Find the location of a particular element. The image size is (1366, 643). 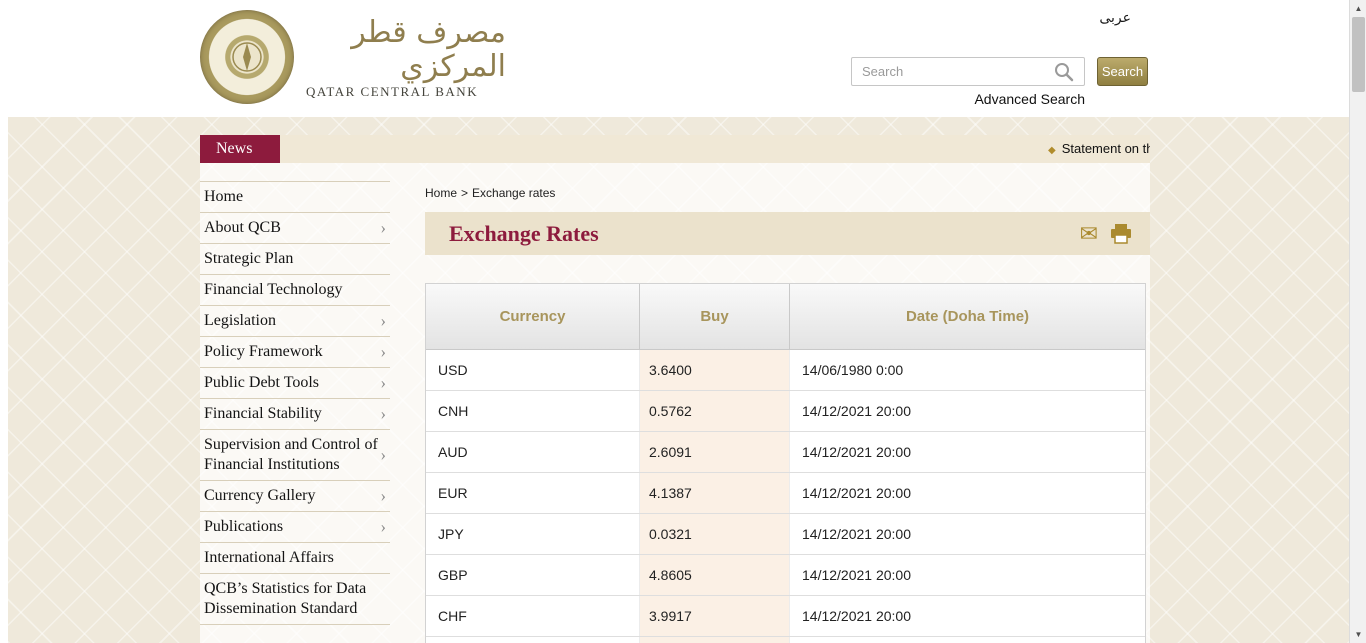

cell-buy is located at coordinates (715, 640).